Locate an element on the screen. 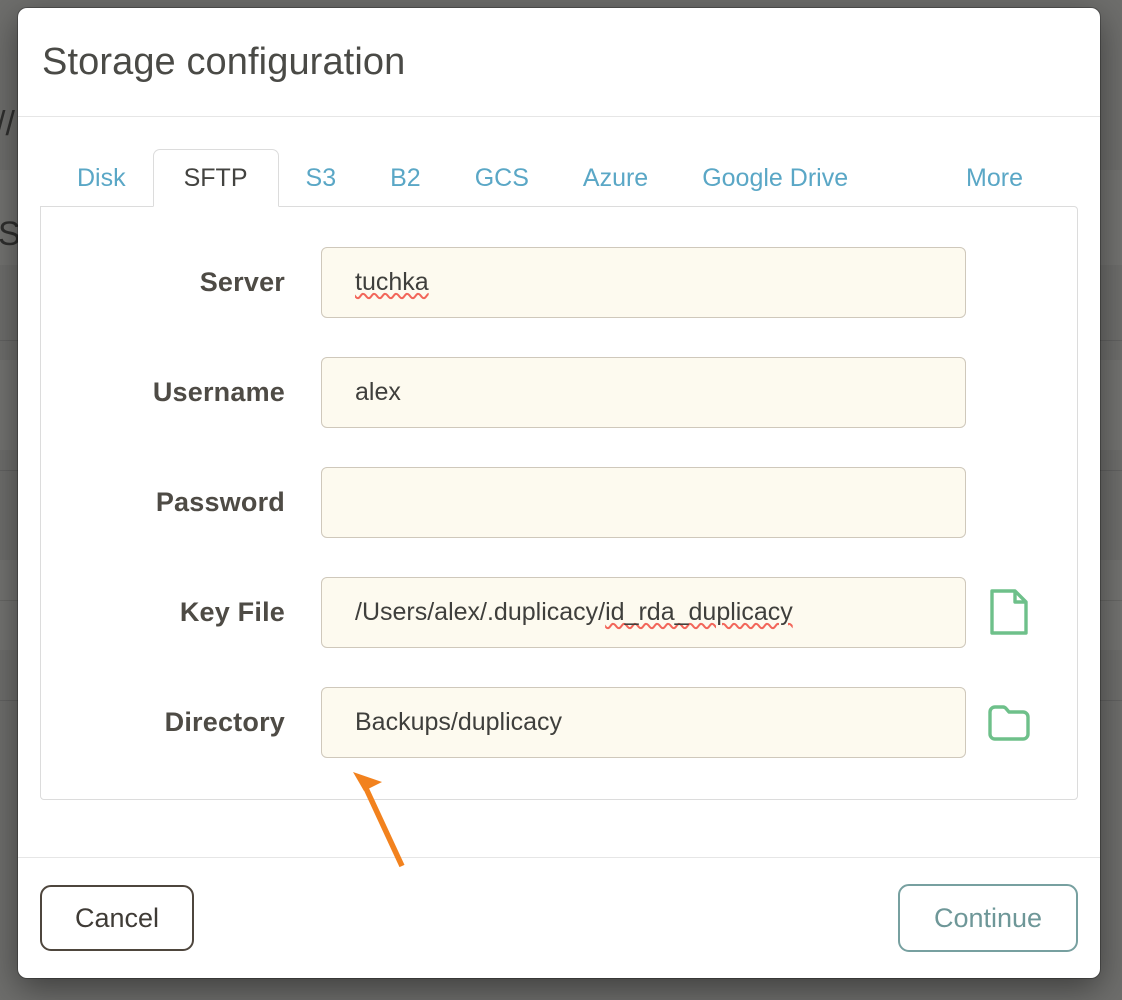 This screenshot has width=1122, height=1000. tab-more: More is located at coordinates (994, 178).